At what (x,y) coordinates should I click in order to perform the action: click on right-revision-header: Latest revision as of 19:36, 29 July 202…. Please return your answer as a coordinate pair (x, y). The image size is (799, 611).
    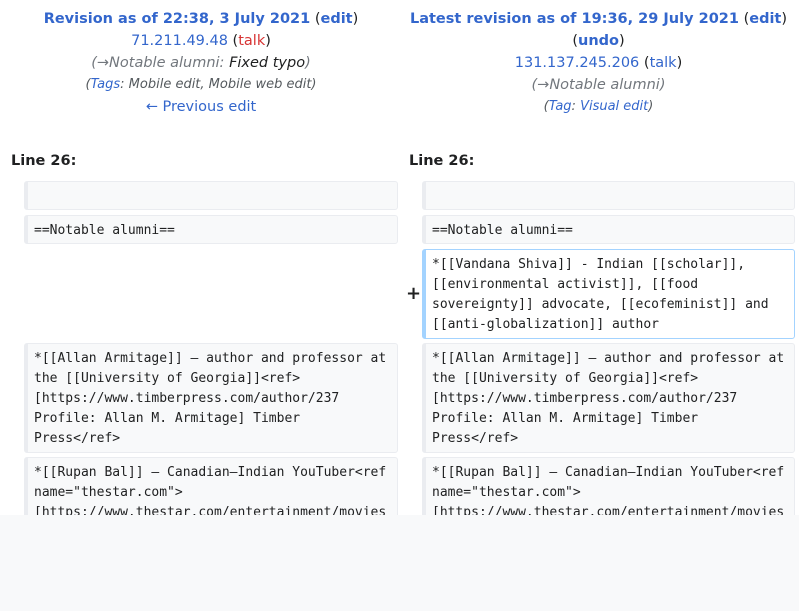
    Looking at the image, I should click on (598, 63).